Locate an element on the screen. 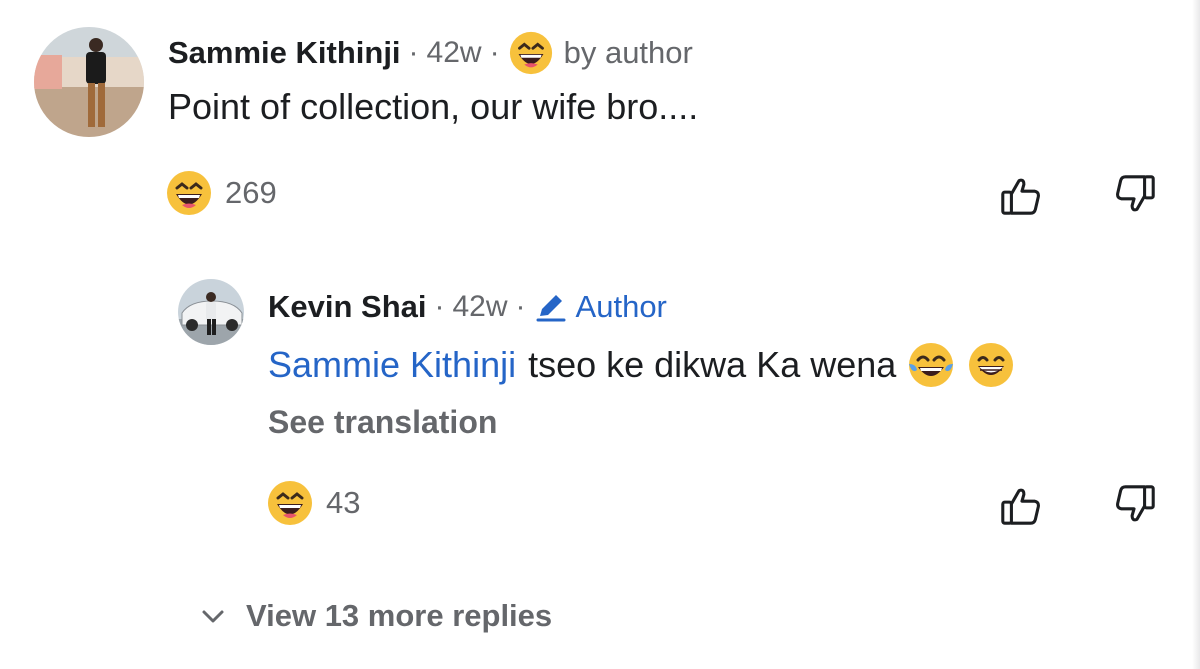 The width and height of the screenshot is (1200, 669). author-name: Sammie Kithinji is located at coordinates (284, 53).